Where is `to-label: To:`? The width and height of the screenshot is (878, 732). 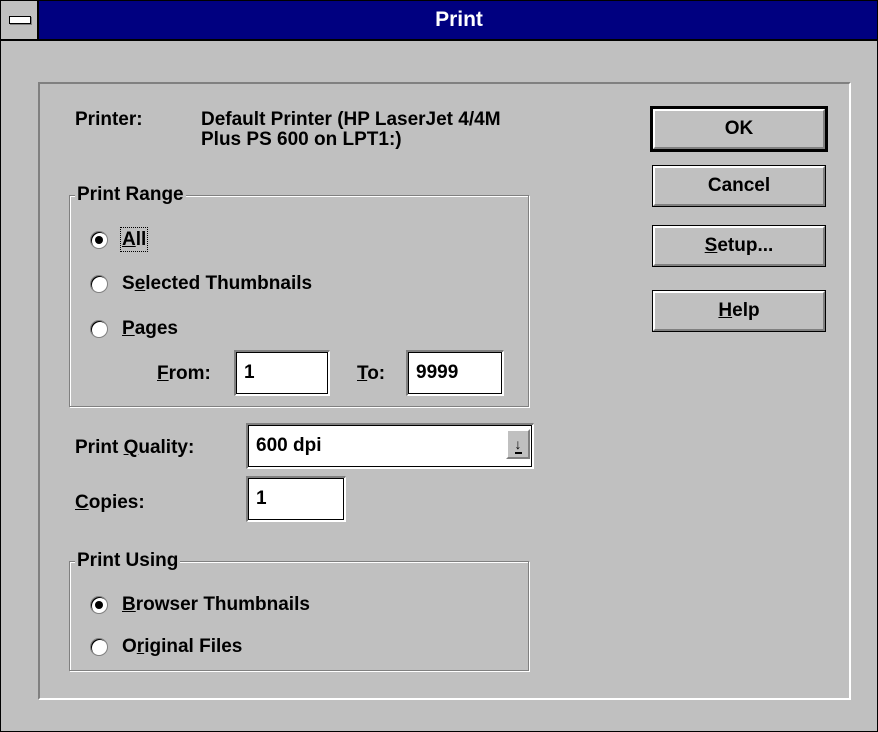 to-label: To: is located at coordinates (371, 373).